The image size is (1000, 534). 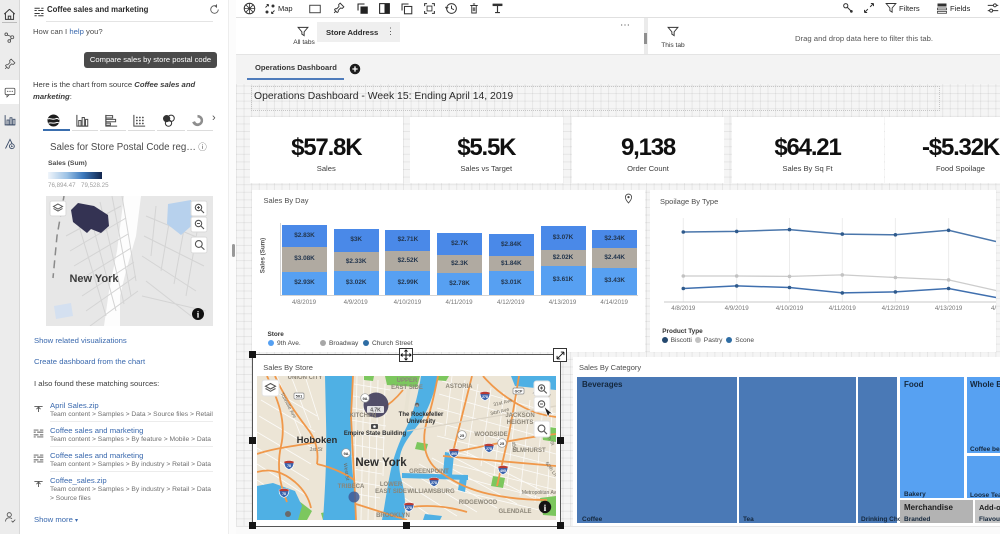 I want to click on svg-text: Metropolitan Av, so click(x=539, y=493).